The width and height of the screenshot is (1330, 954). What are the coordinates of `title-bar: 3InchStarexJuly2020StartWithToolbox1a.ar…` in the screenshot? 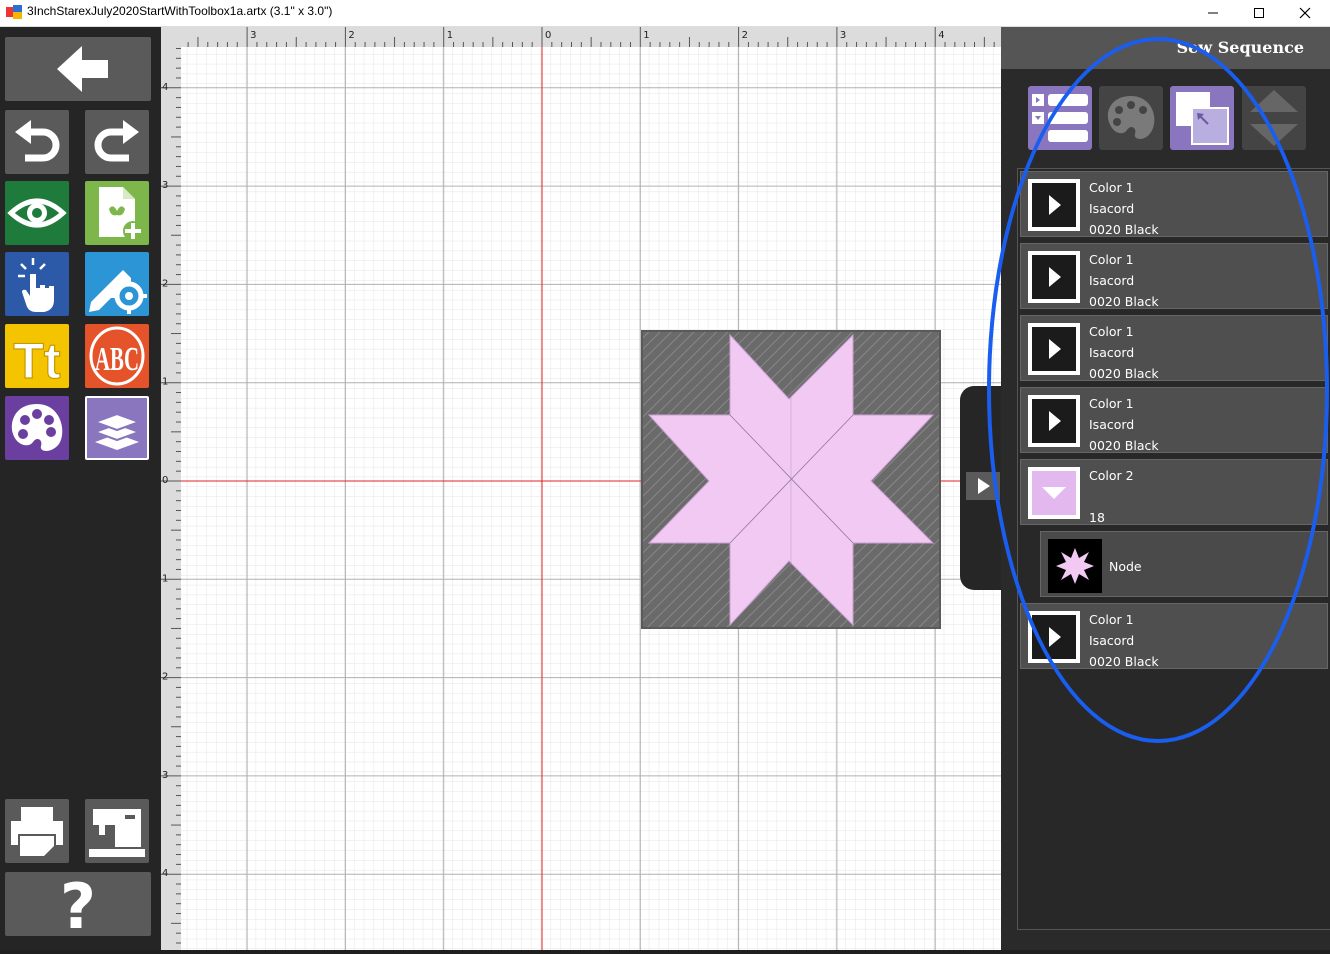 It's located at (665, 13).